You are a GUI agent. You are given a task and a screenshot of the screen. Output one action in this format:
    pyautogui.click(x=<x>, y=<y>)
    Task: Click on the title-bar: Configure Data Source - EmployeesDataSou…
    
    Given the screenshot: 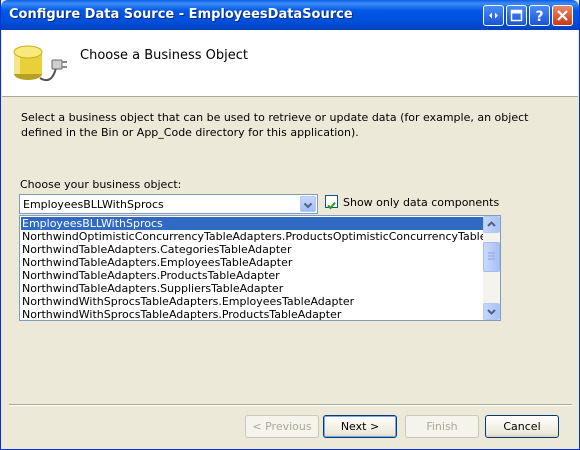 What is the action you would take?
    pyautogui.click(x=290, y=15)
    